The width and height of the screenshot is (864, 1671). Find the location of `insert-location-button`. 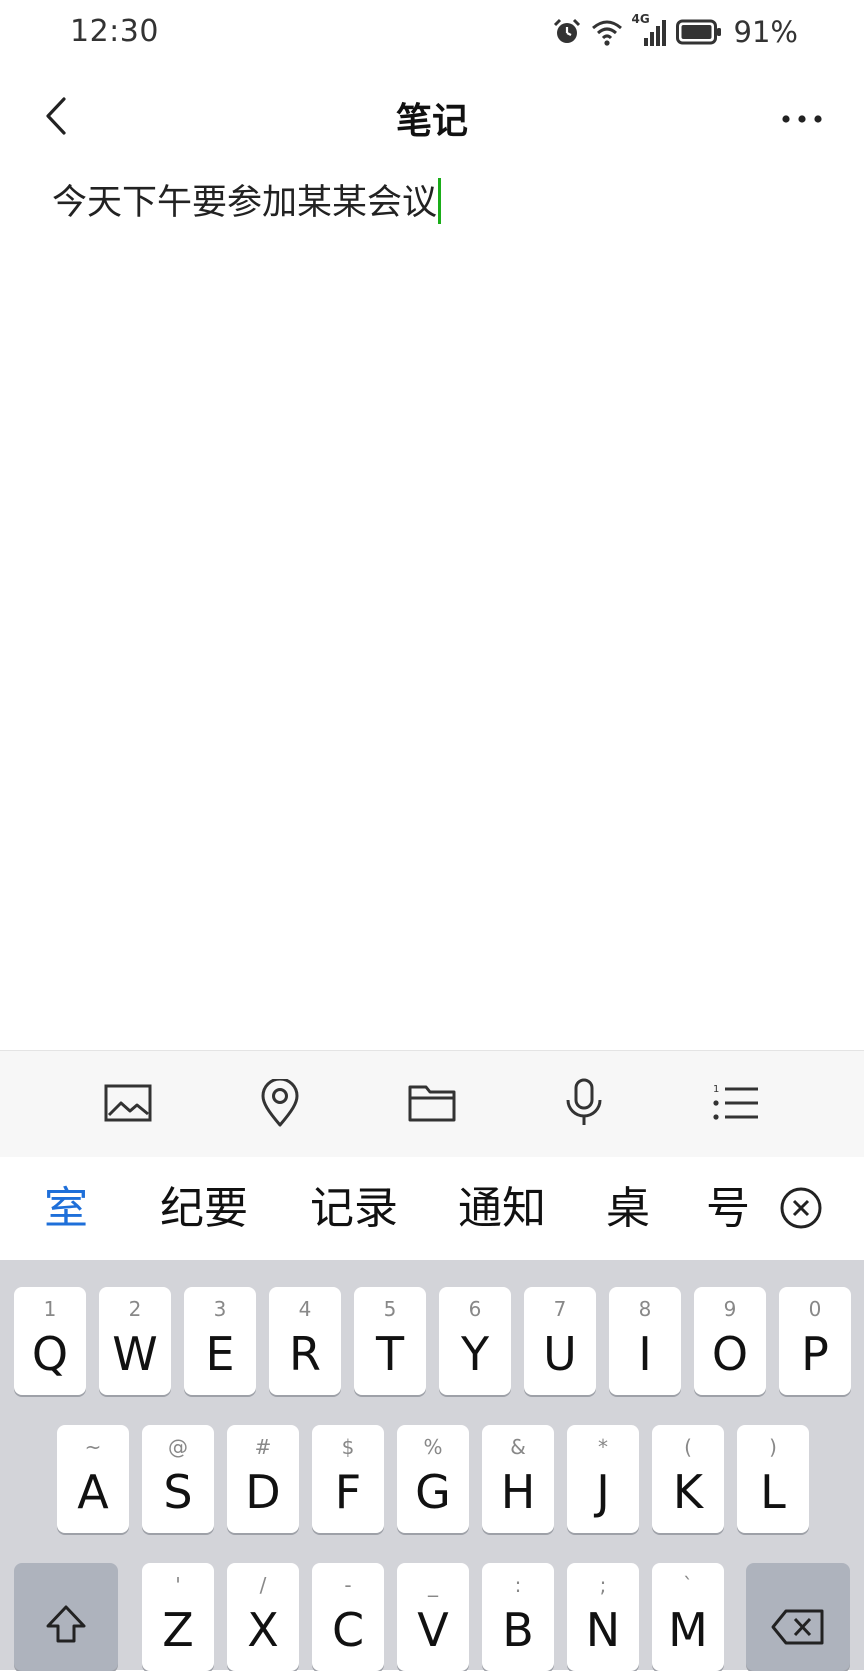

insert-location-button is located at coordinates (280, 1105).